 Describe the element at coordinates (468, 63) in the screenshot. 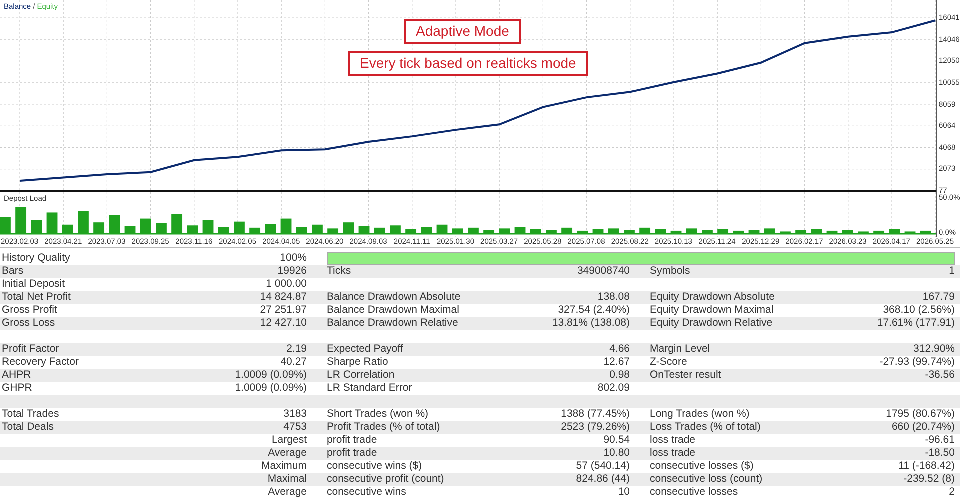

I see `annotation-label: Every tick based on realticks mode` at that location.